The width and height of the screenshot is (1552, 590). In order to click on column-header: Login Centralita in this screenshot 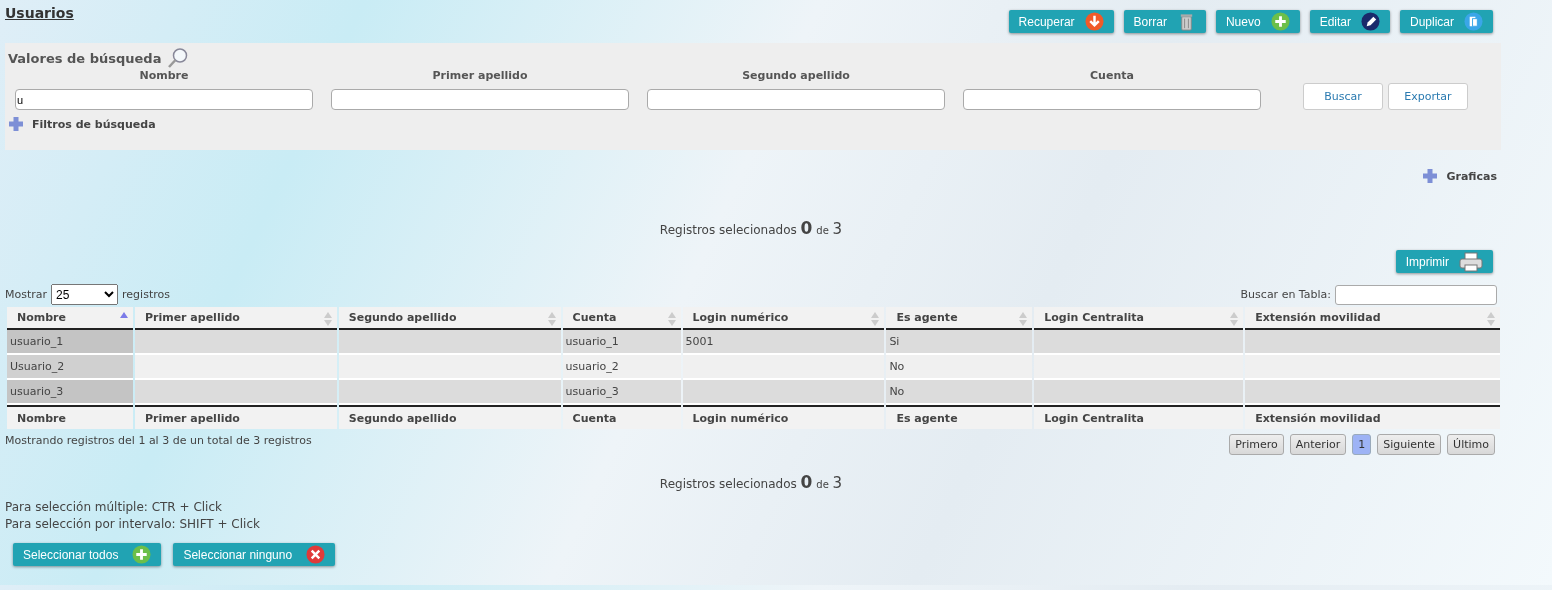, I will do `click(1139, 318)`.